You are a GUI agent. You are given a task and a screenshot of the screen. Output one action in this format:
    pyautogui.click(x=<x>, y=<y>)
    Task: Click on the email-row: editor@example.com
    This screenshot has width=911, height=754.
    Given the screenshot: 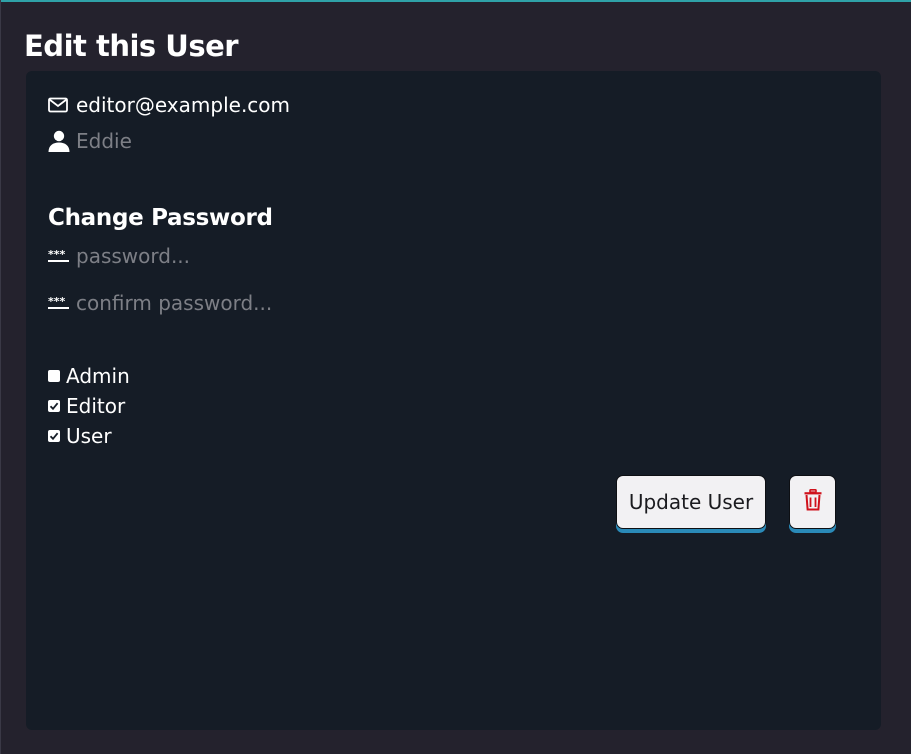 What is the action you would take?
    pyautogui.click(x=169, y=105)
    